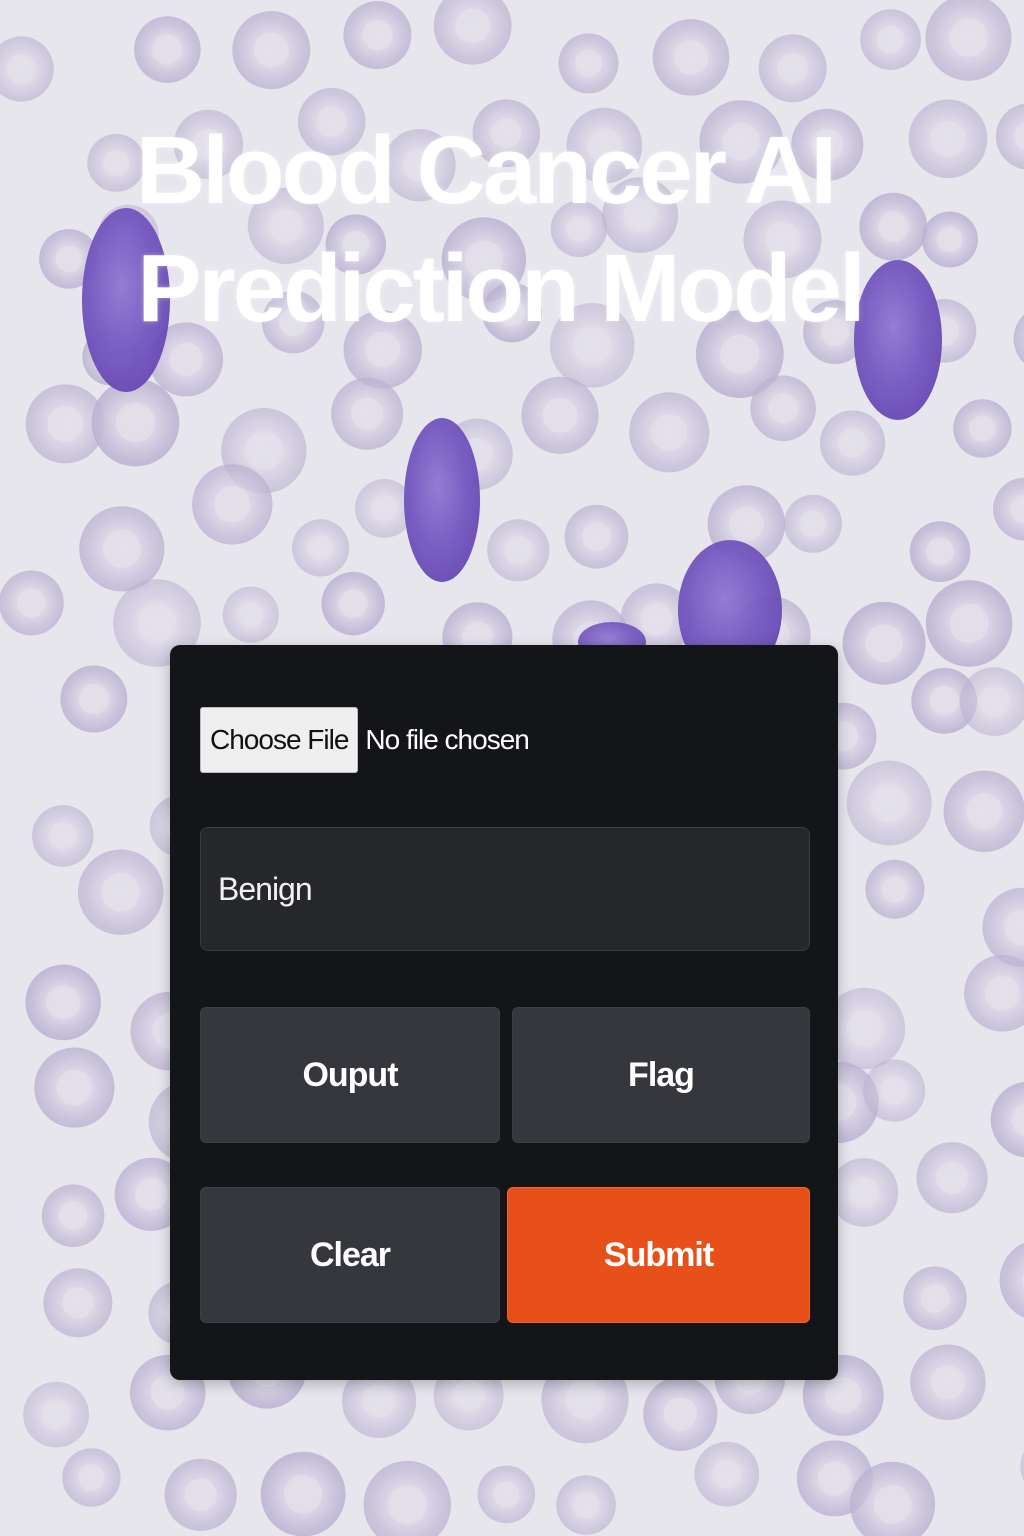  What do you see at coordinates (501, 288) in the screenshot?
I see `page-title-line-2: Prediction Model` at bounding box center [501, 288].